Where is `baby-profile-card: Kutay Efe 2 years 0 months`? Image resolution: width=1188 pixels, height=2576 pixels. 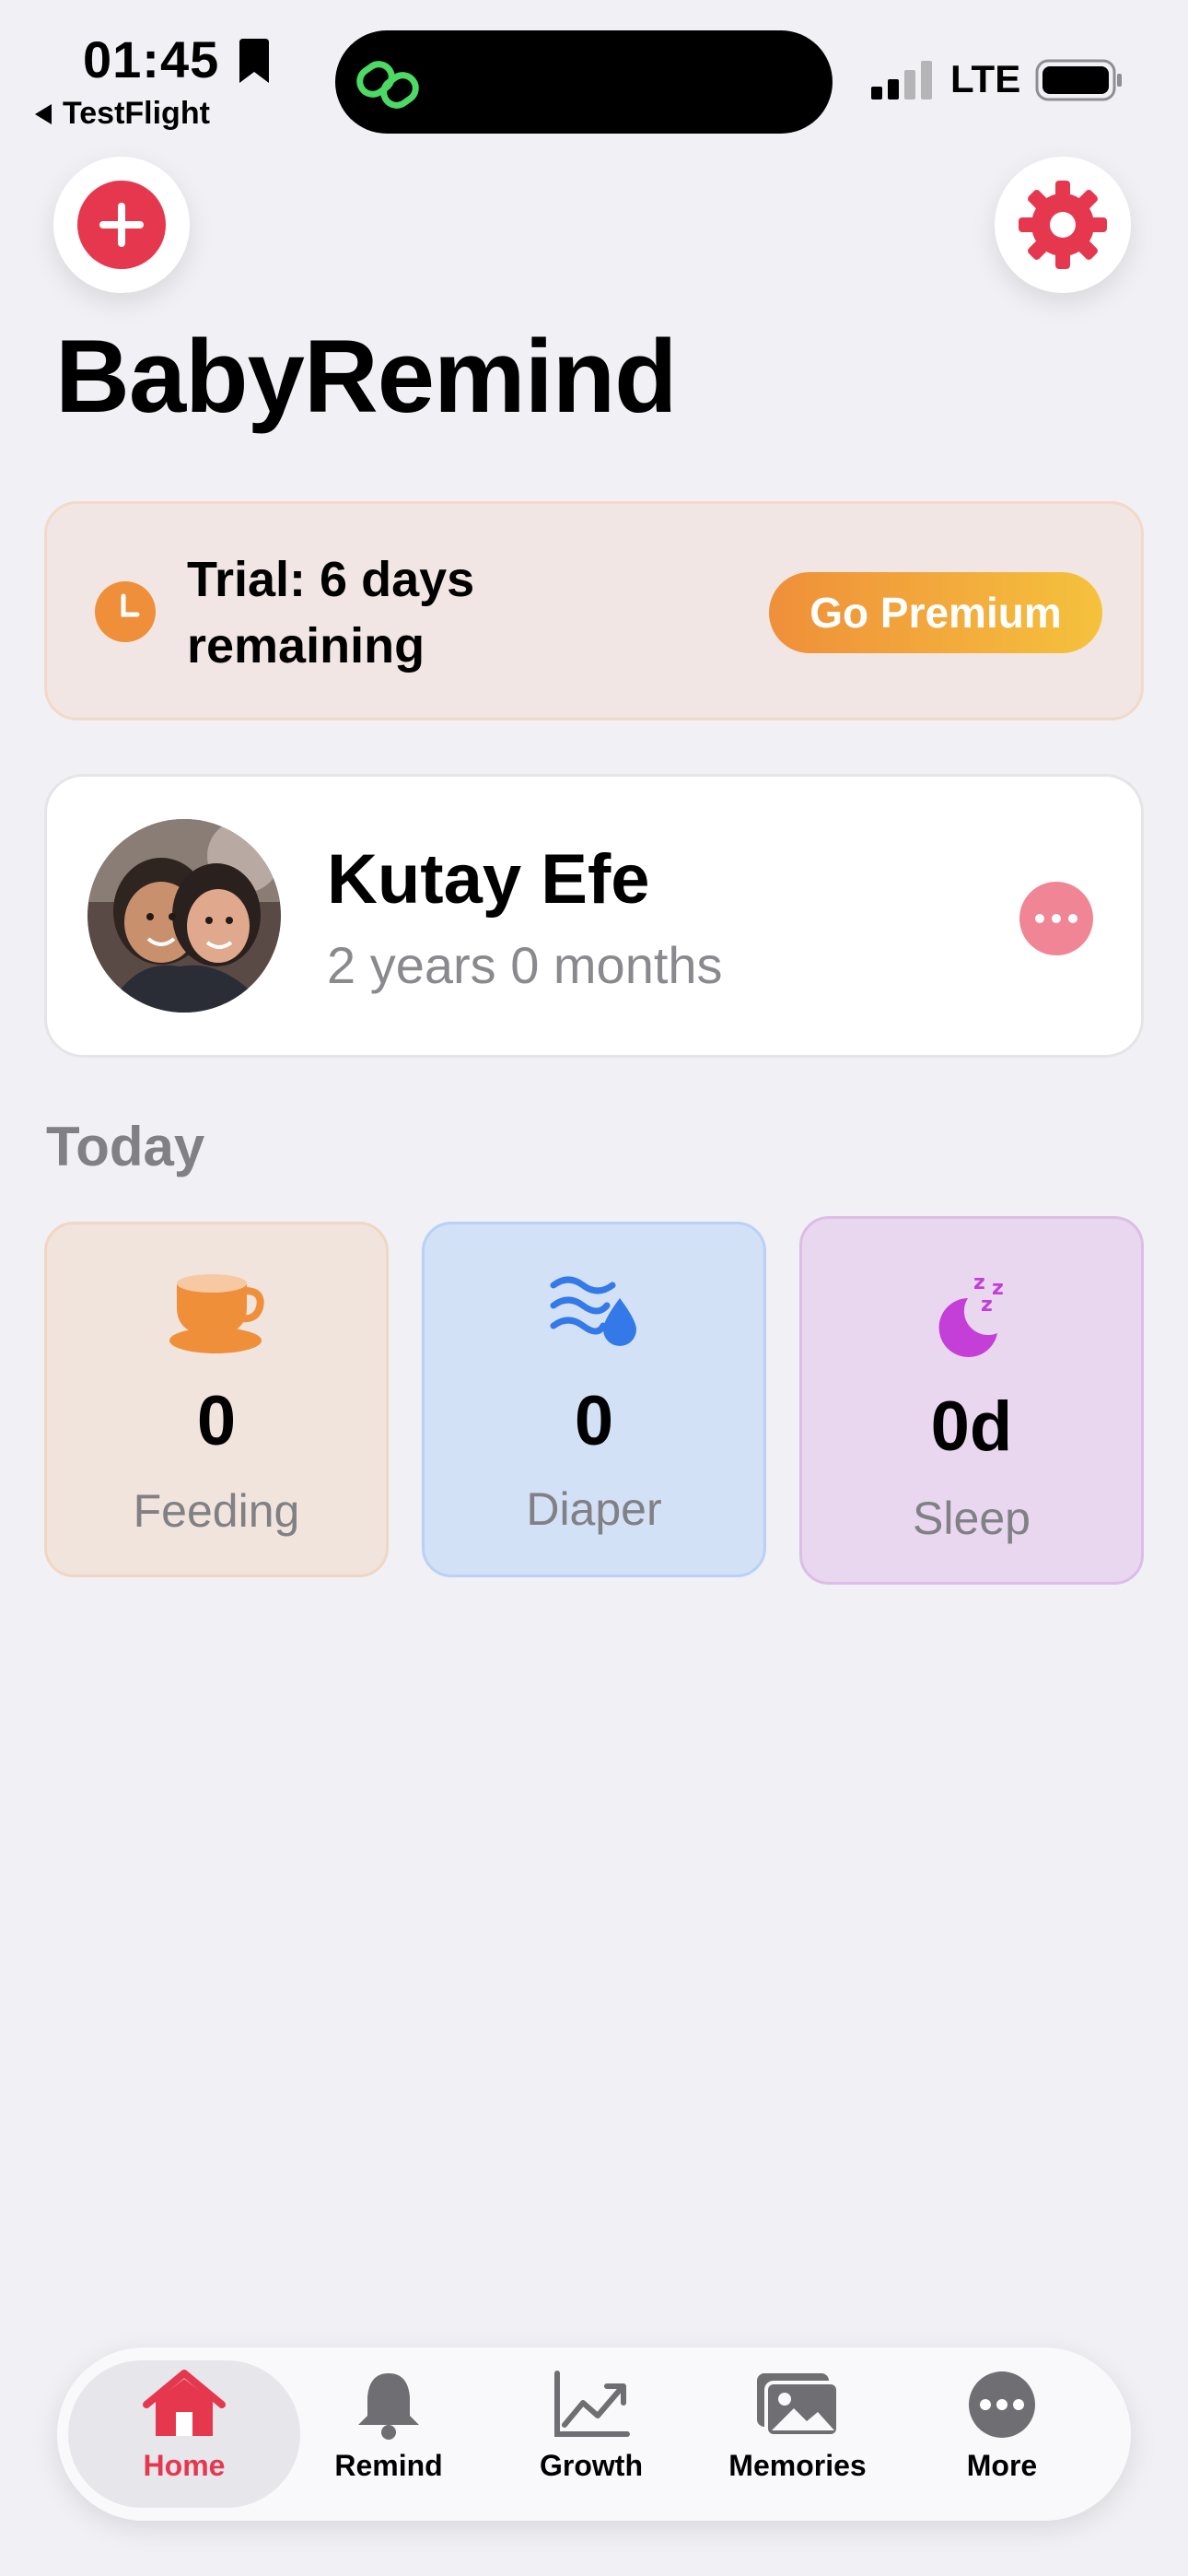 baby-profile-card: Kutay Efe 2 years 0 months is located at coordinates (594, 916).